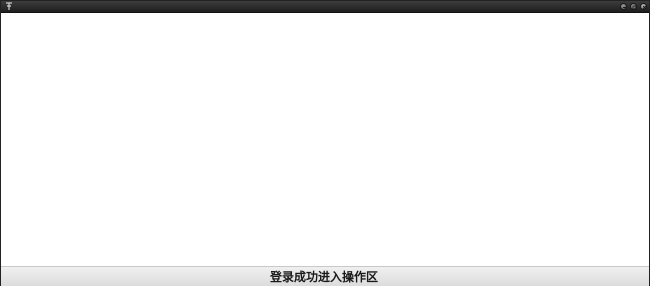 The height and width of the screenshot is (286, 650). I want to click on app-icon, so click(9, 6).